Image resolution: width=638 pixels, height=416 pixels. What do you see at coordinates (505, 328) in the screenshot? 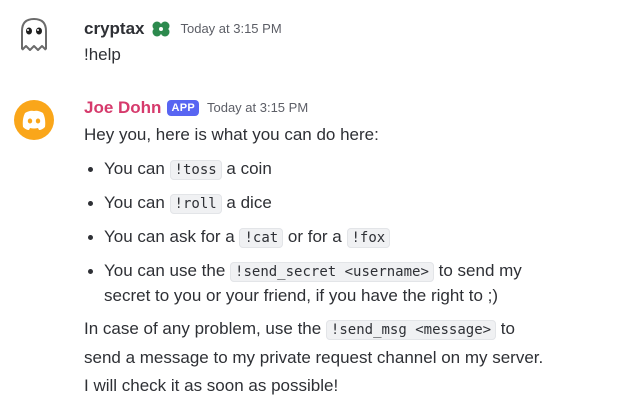
I see `outro-line: to` at bounding box center [505, 328].